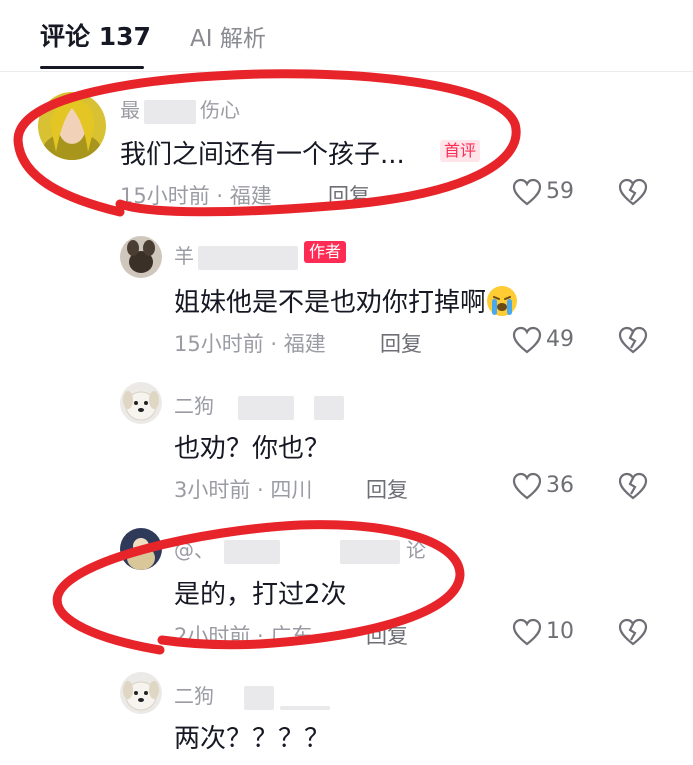 The image size is (693, 765). Describe the element at coordinates (95, 35) in the screenshot. I see `tab-comments: 评论 137` at that location.